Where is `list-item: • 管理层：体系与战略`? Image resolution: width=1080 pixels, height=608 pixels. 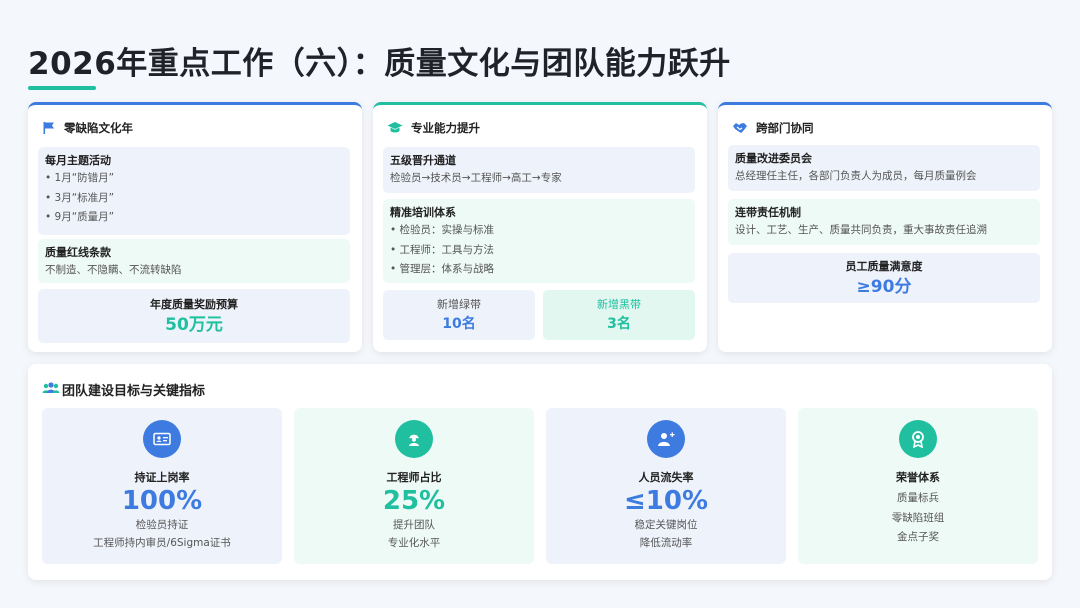
list-item: • 管理层：体系与战略 is located at coordinates (442, 269).